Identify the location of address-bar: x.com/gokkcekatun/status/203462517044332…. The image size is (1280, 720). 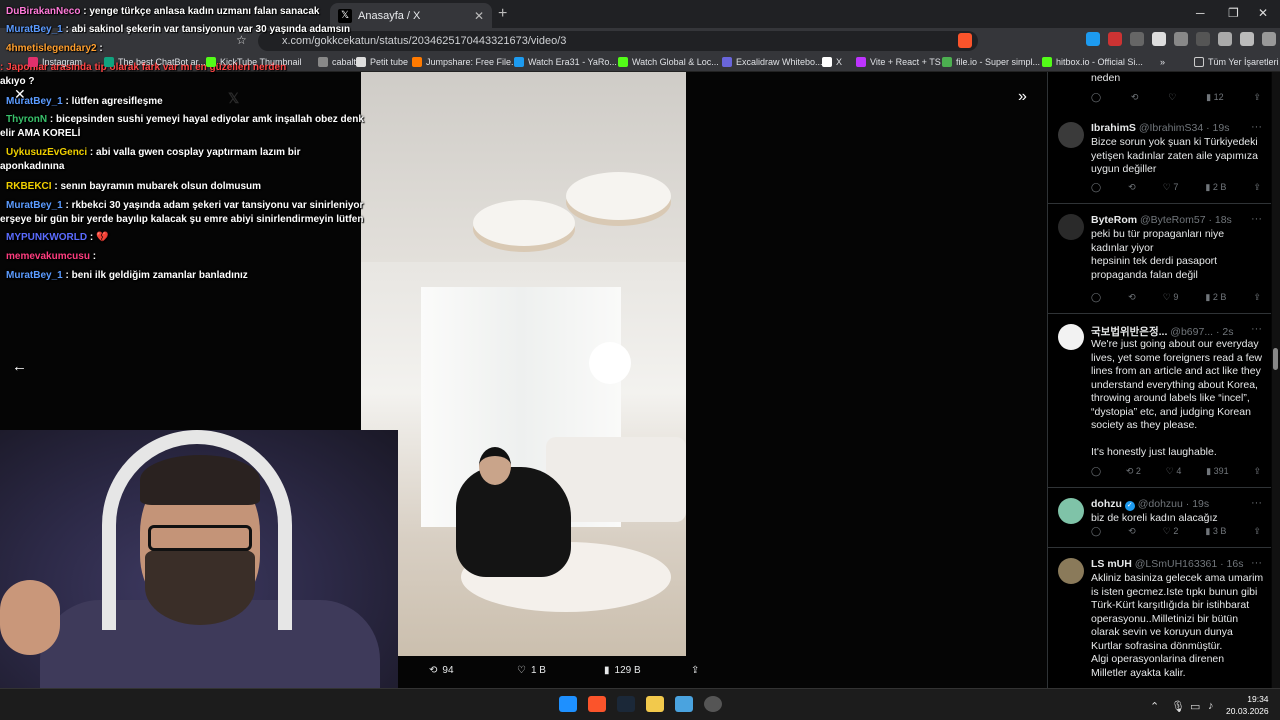
(618, 41).